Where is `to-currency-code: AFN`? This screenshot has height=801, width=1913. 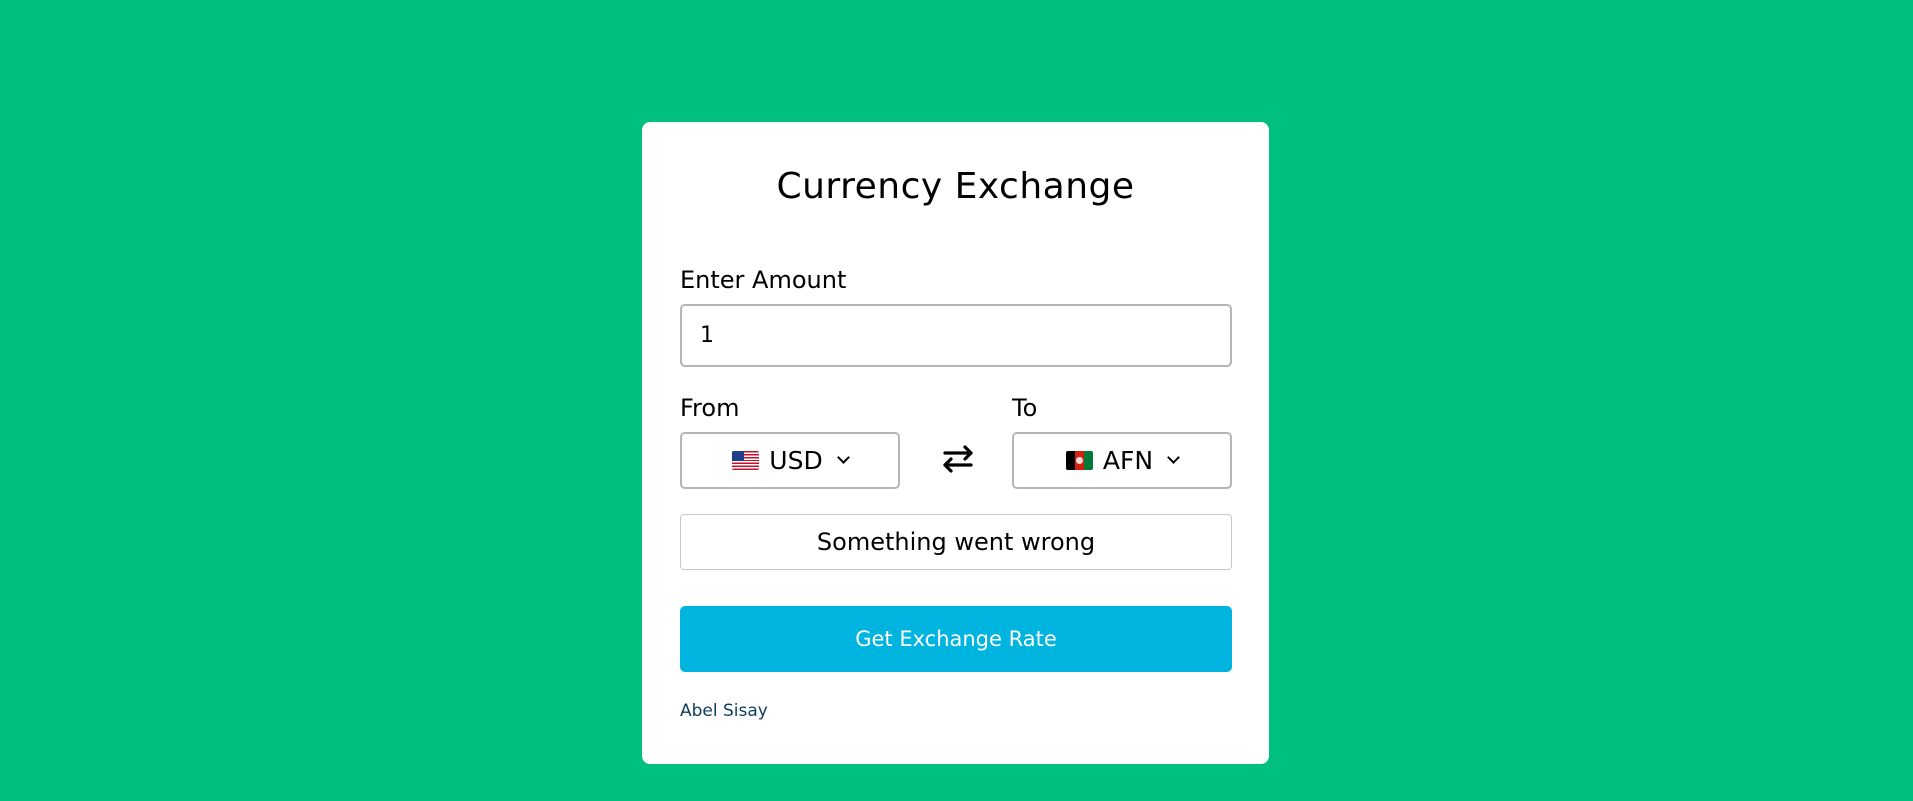 to-currency-code: AFN is located at coordinates (1128, 460).